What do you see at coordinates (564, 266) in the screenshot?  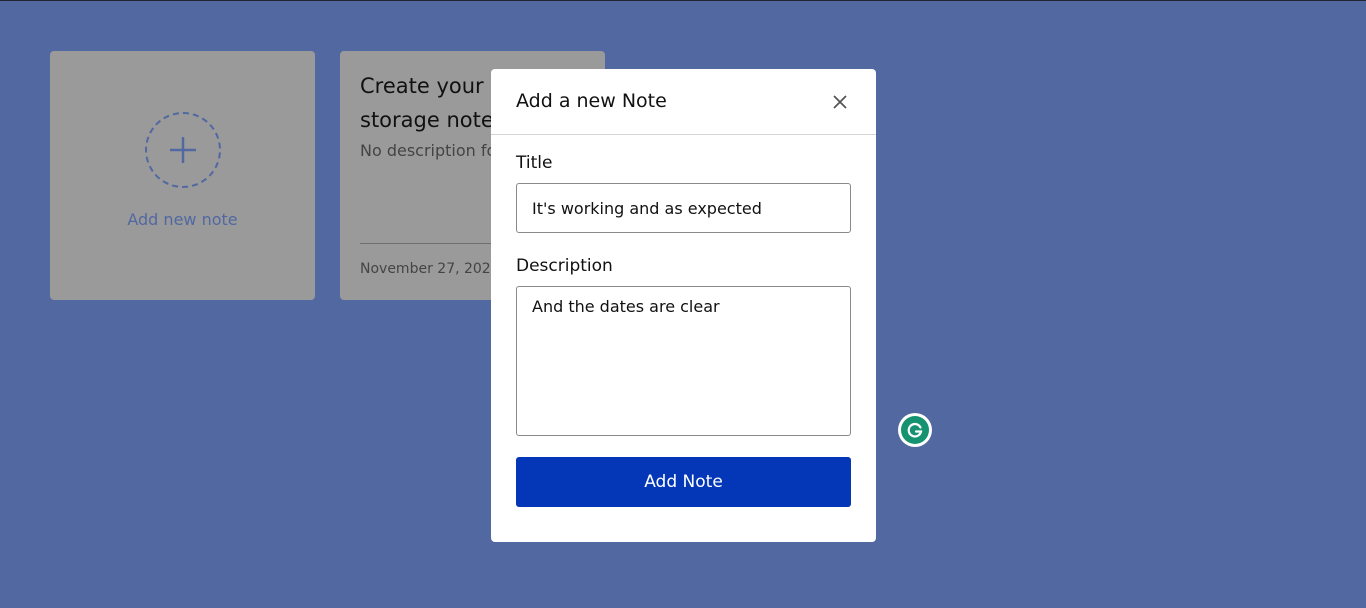 I see `description-label: Description` at bounding box center [564, 266].